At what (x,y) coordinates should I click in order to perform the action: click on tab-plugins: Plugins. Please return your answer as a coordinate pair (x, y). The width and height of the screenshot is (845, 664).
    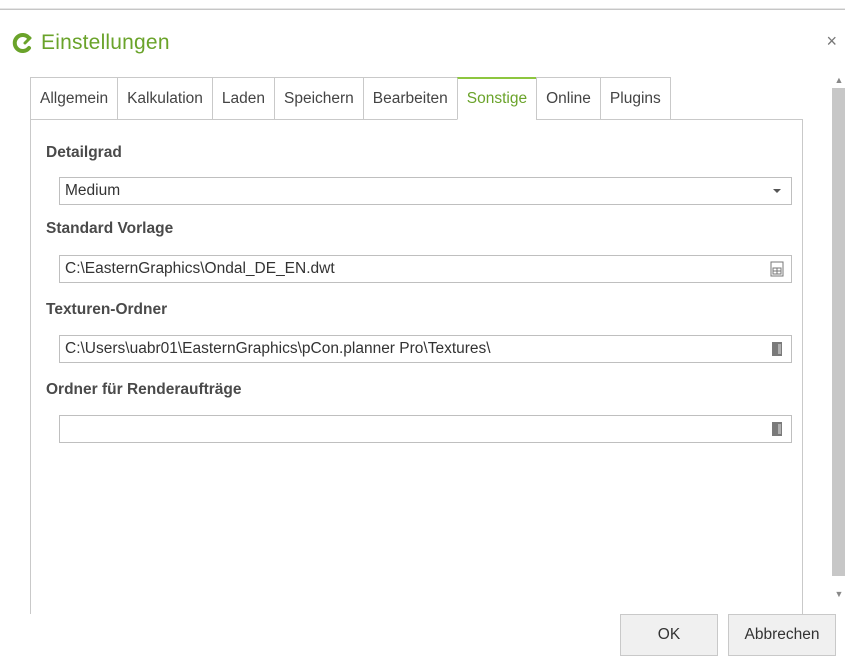
    Looking at the image, I should click on (635, 98).